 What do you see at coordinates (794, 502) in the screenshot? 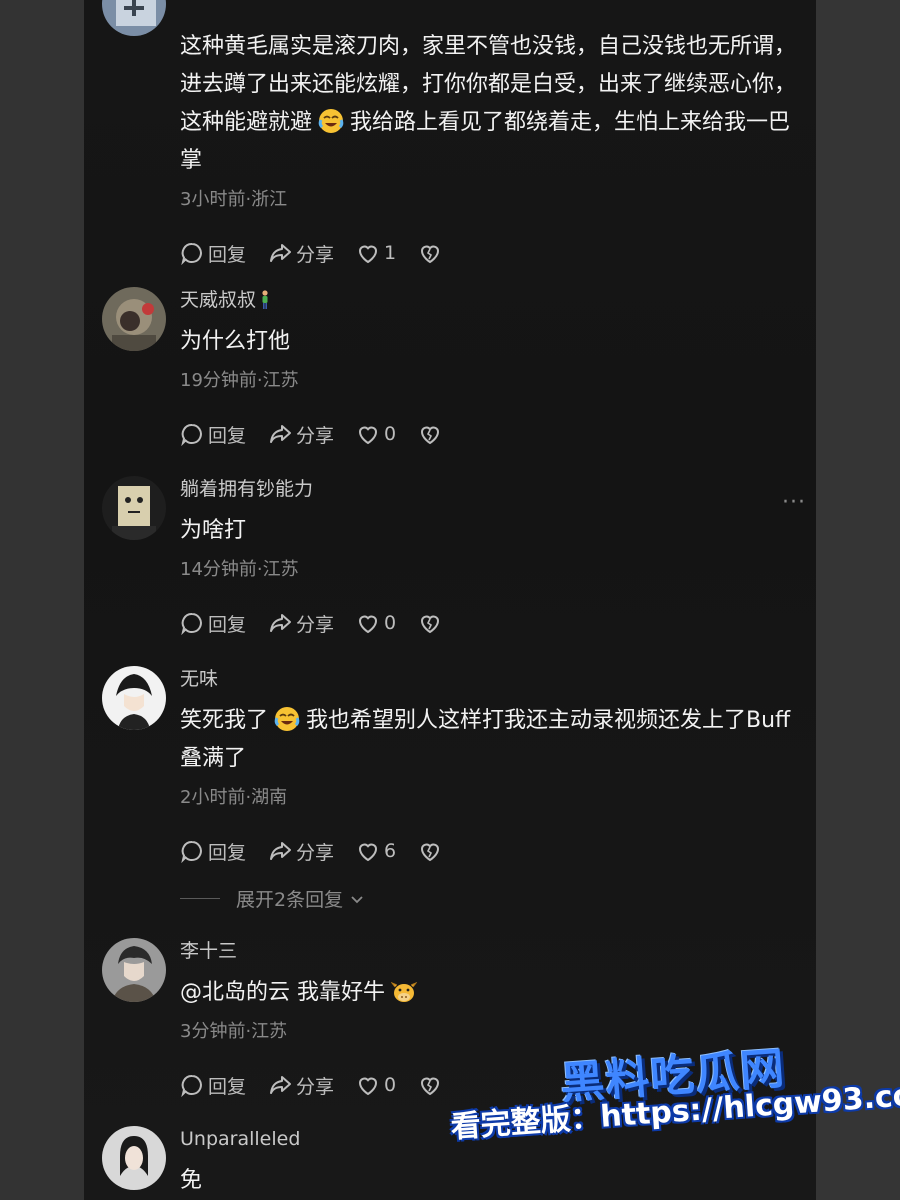
I see `more-options-button: ···` at bounding box center [794, 502].